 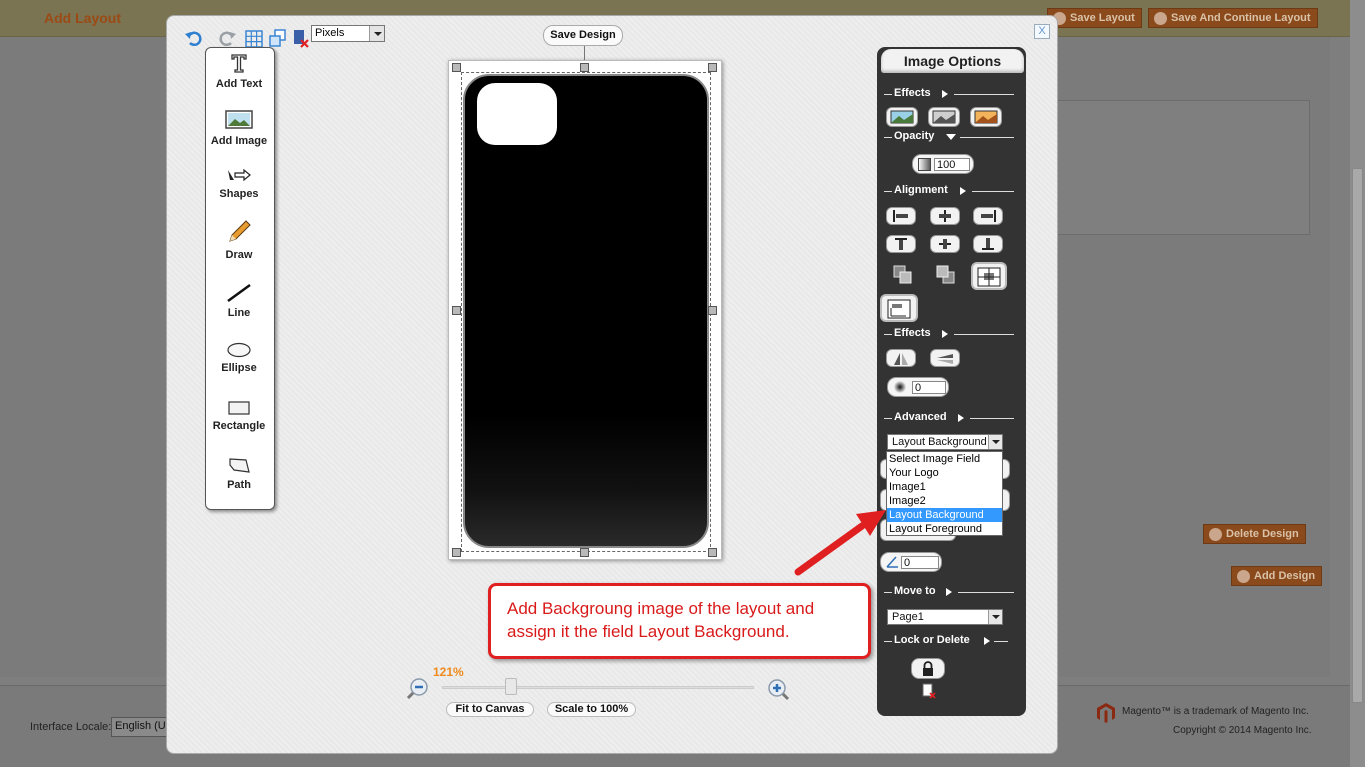 What do you see at coordinates (988, 244) in the screenshot?
I see `align-bottom-button` at bounding box center [988, 244].